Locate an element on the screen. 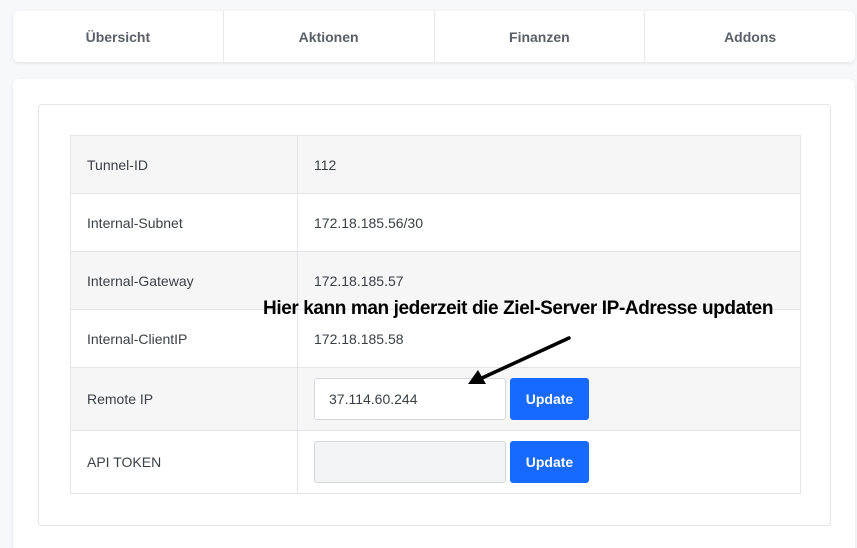 Image resolution: width=857 pixels, height=548 pixels. remote-ip-cell: Update is located at coordinates (549, 399).